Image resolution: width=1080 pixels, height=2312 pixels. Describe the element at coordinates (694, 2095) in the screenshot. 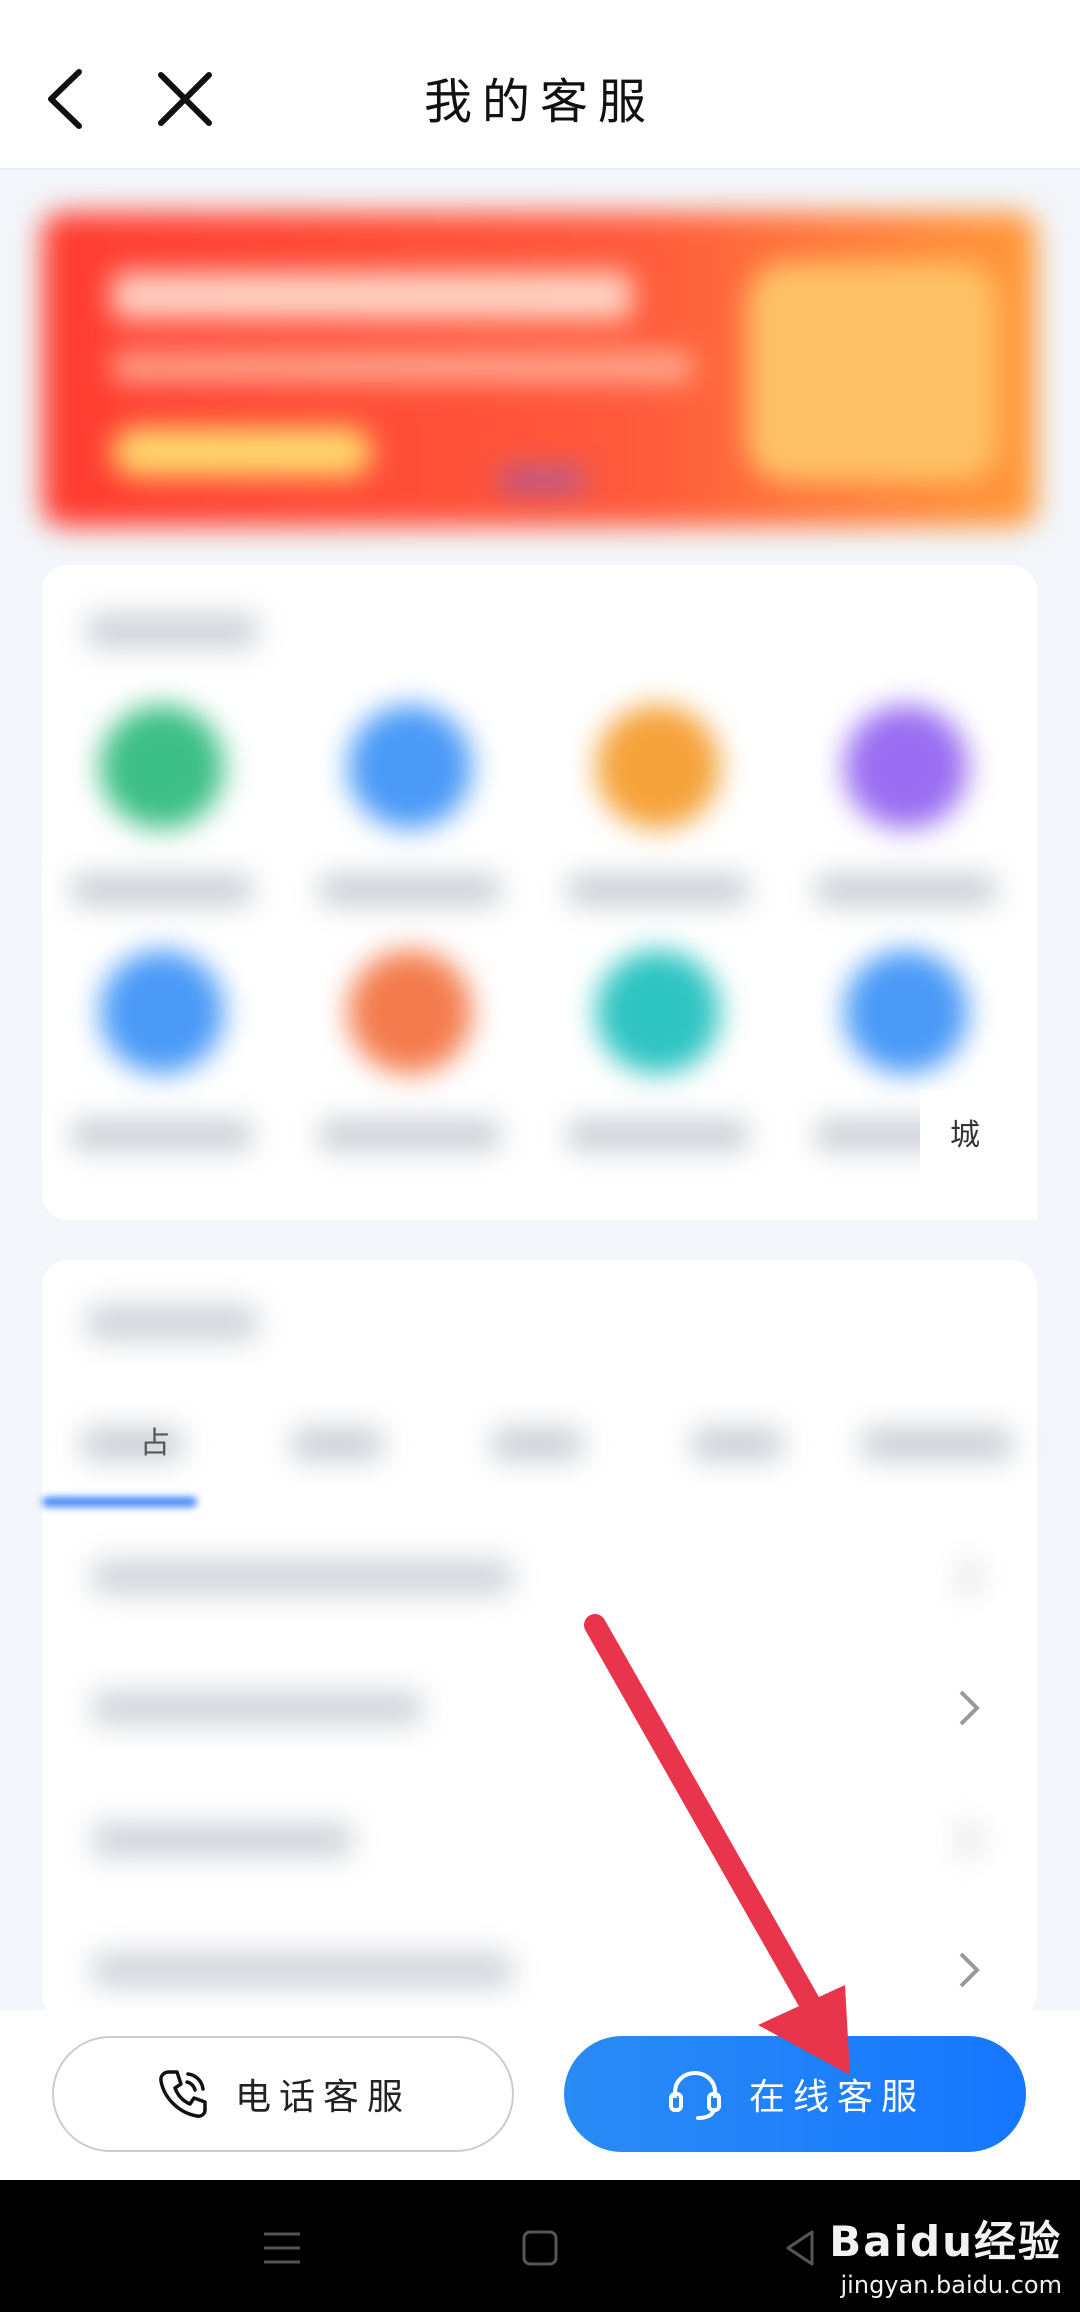

I see `headset-icon` at that location.